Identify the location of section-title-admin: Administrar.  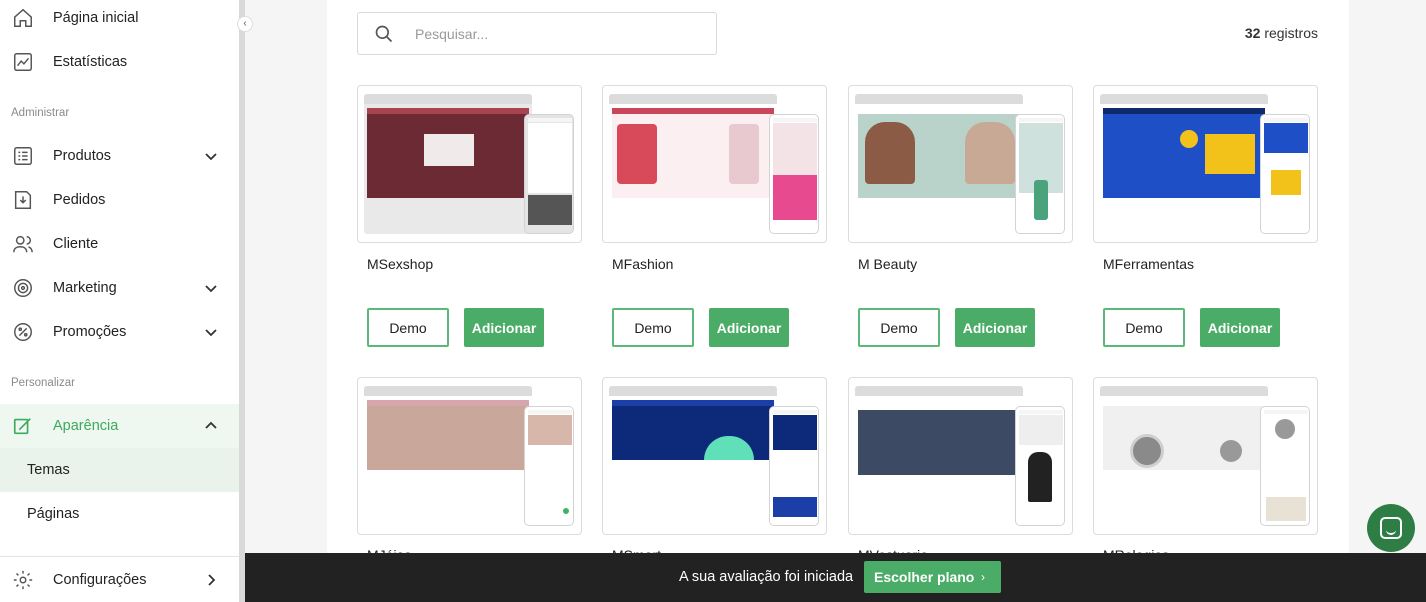
(40, 113).